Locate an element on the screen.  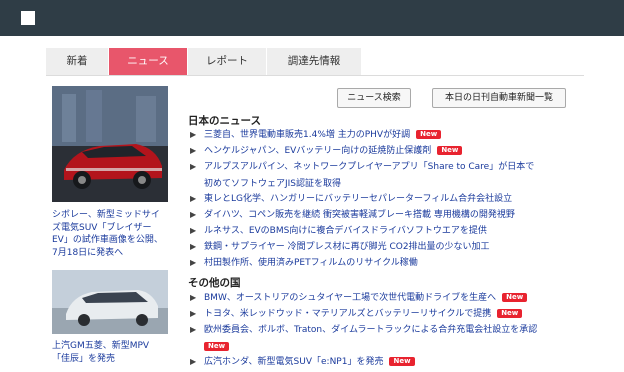
article-caption-wuling: 上汽GM五菱、新型MPV 「佳辰」を発売 is located at coordinates (112, 352).